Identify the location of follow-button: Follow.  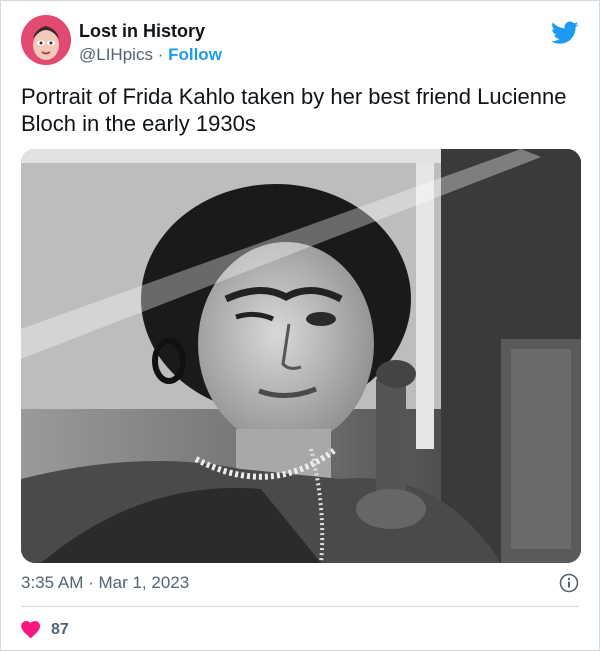
(195, 54).